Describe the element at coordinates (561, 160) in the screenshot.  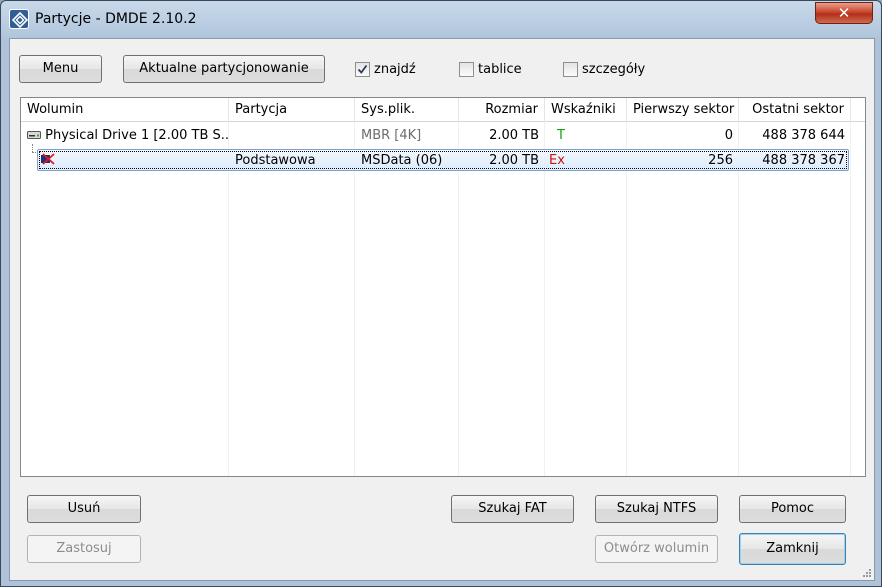
I see `indicator-mark: x` at that location.